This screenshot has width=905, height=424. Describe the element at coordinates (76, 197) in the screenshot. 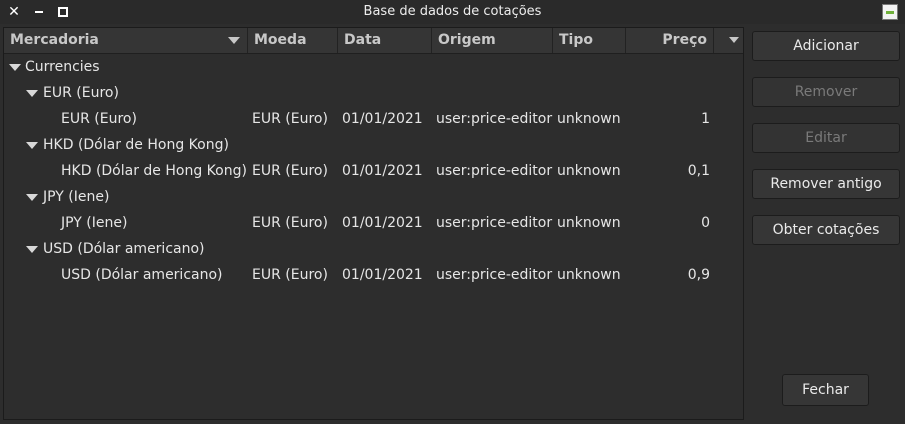

I see `group-label: JPY (Iene)` at that location.